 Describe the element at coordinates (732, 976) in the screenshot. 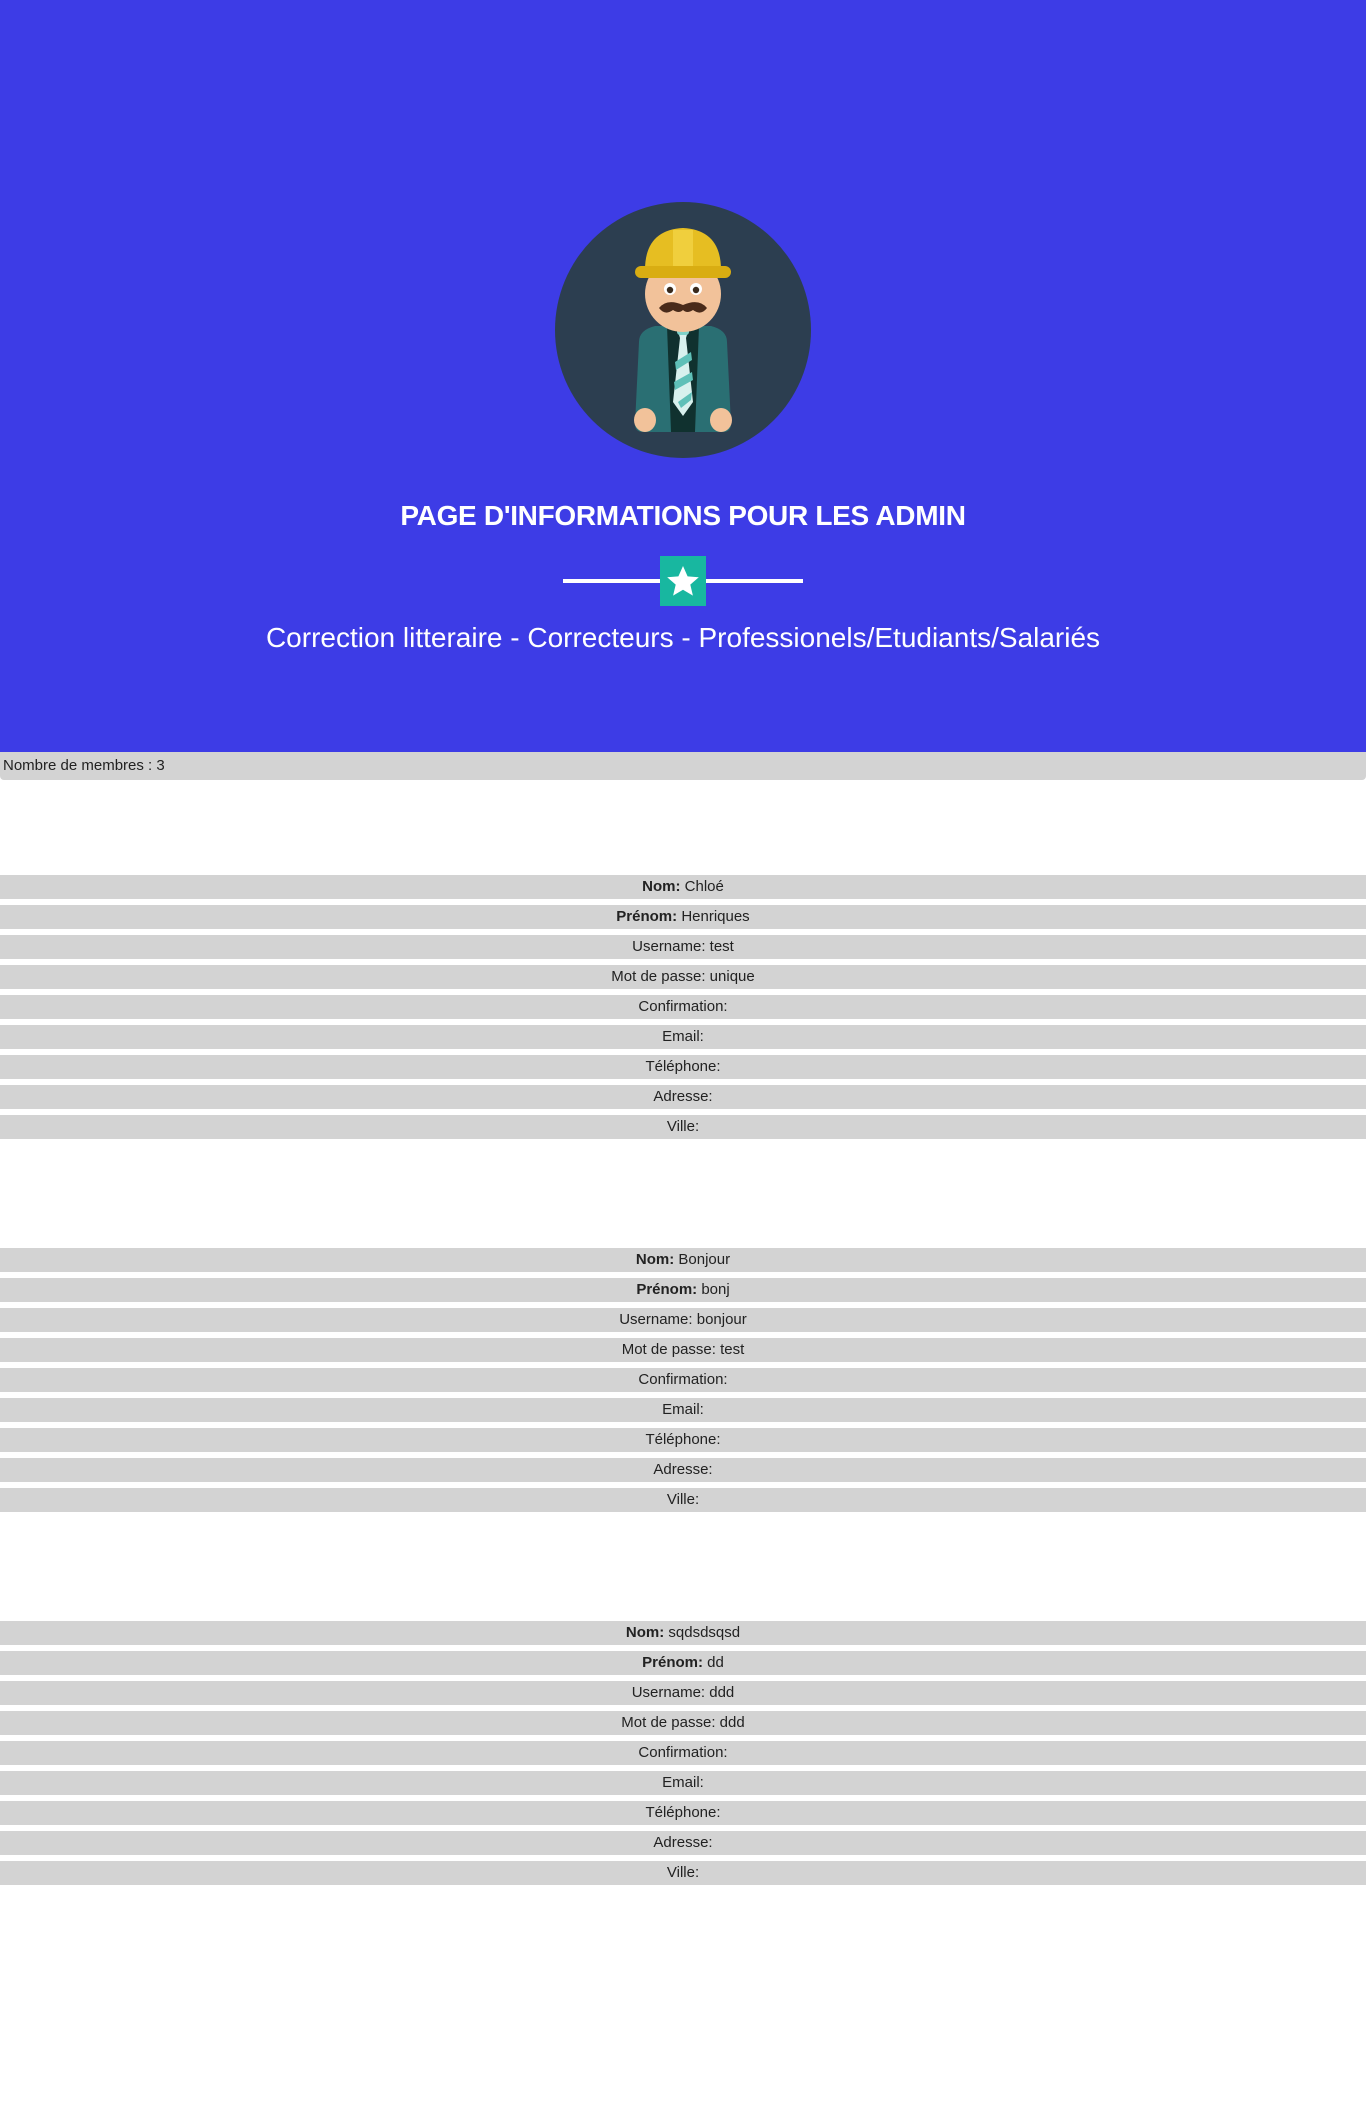

I see `field-value: unique` at that location.